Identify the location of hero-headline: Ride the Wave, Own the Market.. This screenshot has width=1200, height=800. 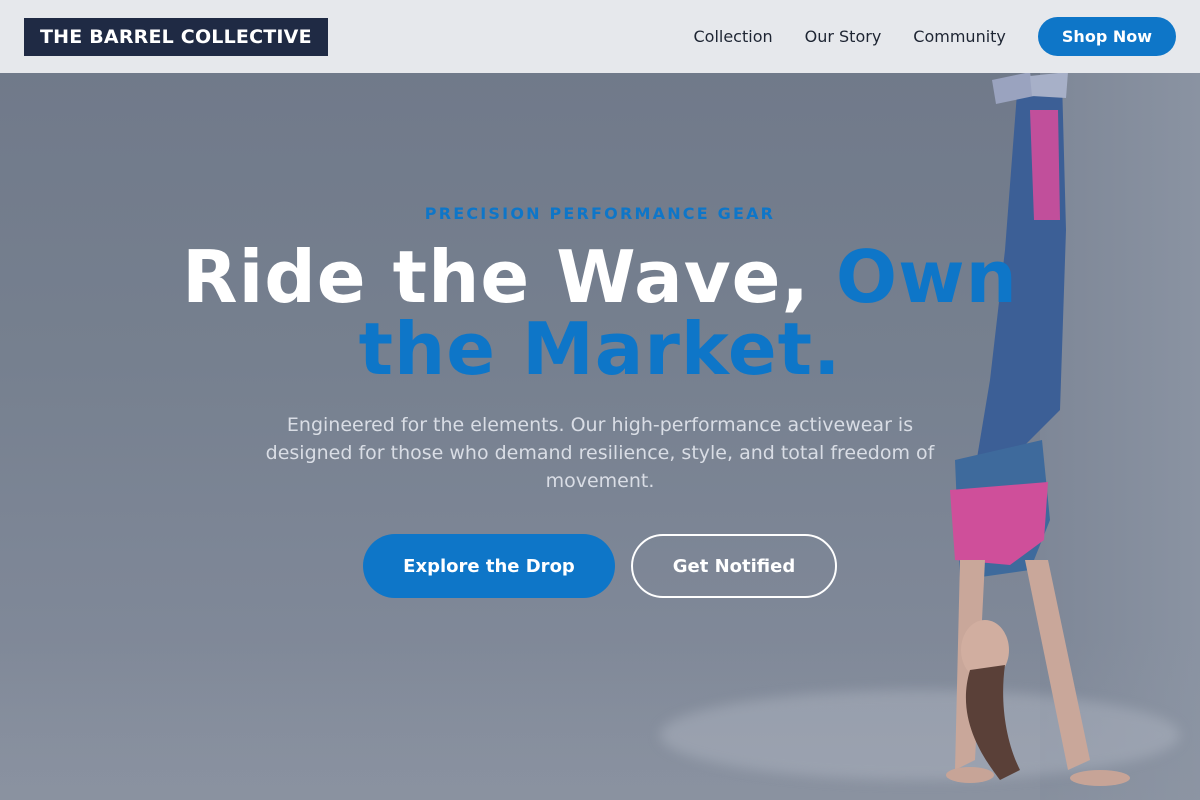
(600, 313).